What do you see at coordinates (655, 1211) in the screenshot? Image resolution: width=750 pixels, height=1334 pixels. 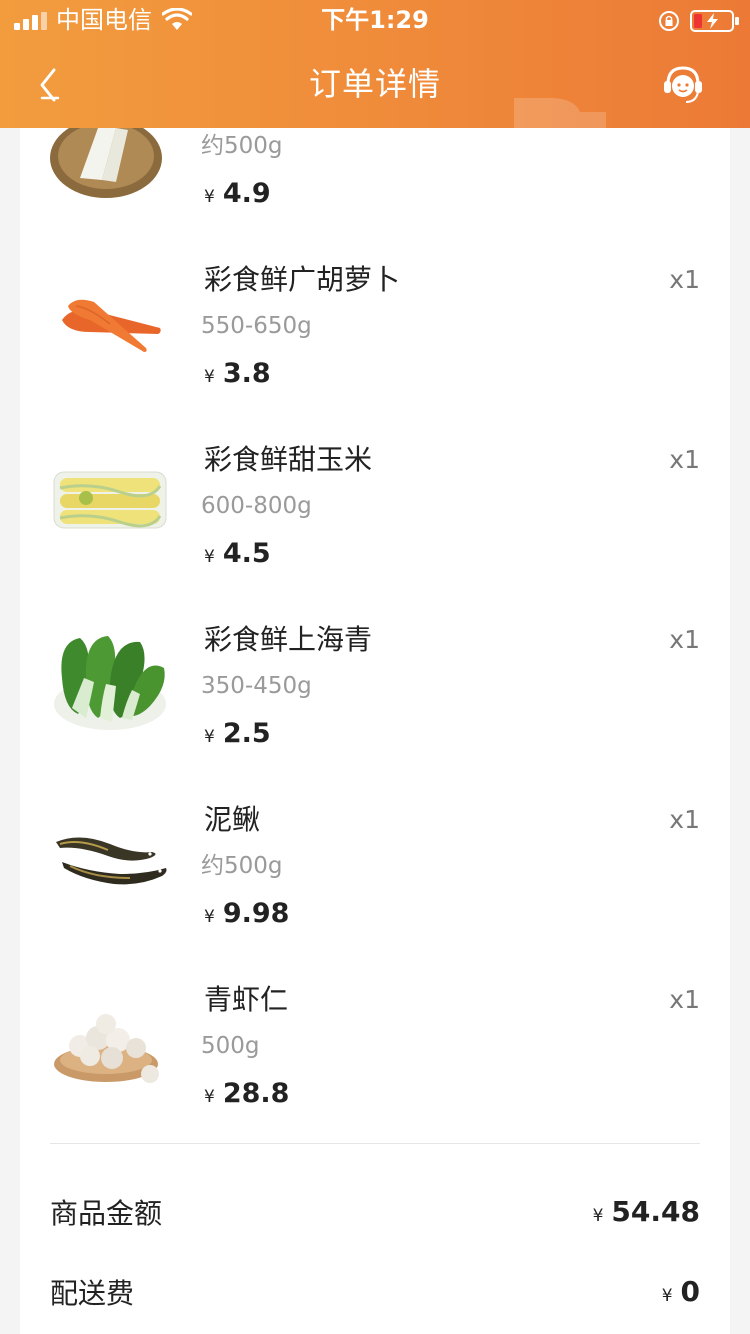 I see `goods-amount-number: 54.48` at bounding box center [655, 1211].